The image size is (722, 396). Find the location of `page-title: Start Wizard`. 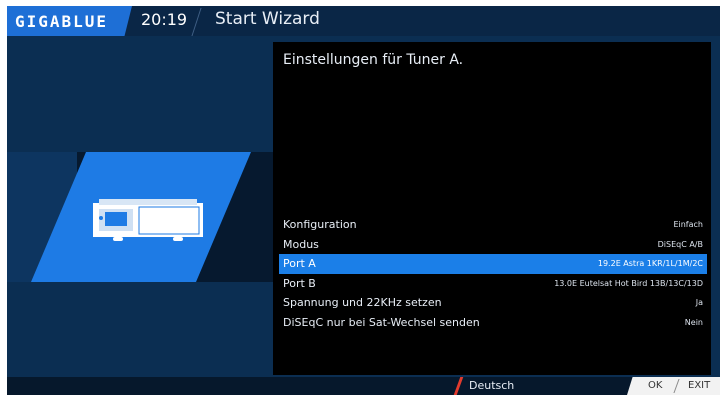

page-title: Start Wizard is located at coordinates (267, 19).